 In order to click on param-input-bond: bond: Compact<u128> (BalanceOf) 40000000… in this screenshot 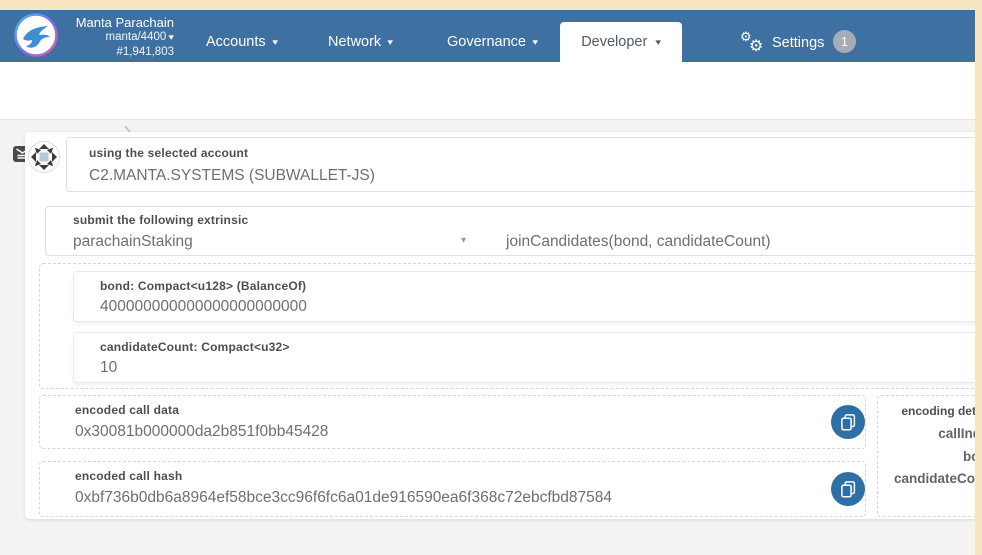, I will do `click(527, 296)`.